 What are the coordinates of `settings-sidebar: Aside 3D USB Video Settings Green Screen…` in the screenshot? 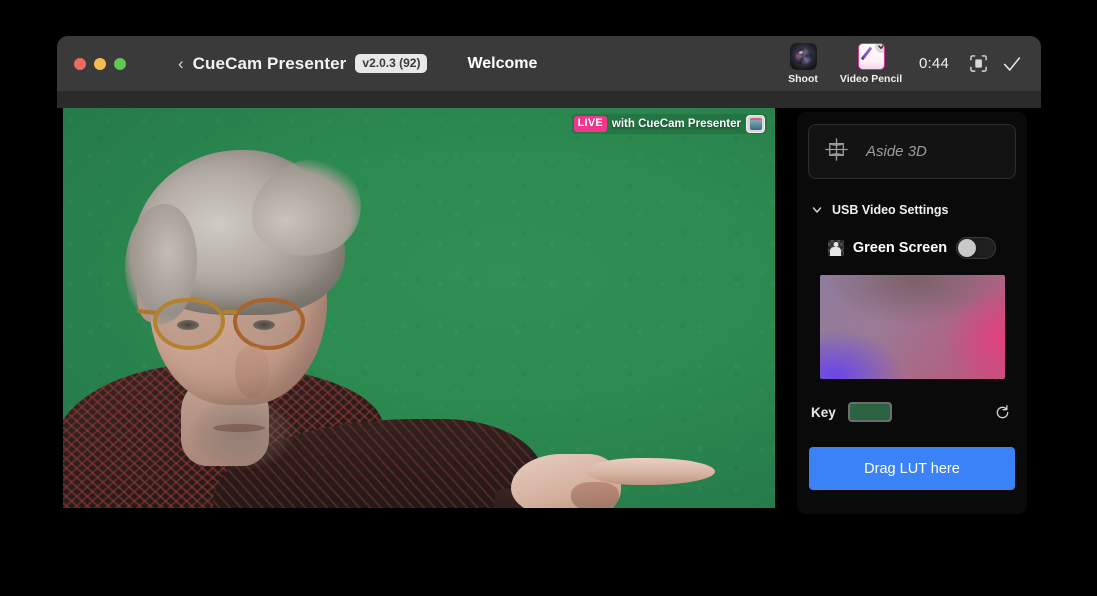 It's located at (912, 313).